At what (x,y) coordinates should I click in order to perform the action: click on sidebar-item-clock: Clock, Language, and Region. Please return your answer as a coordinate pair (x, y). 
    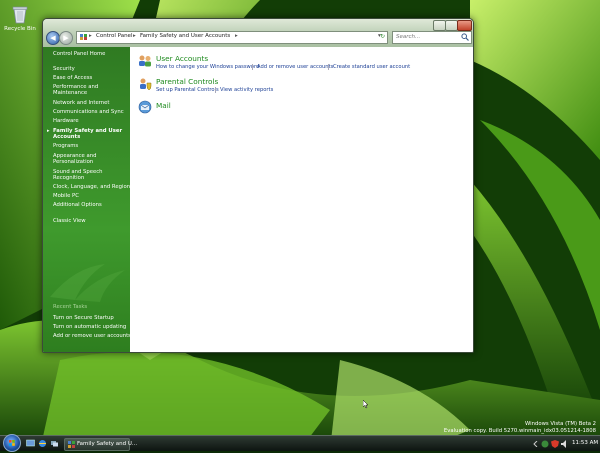
    Looking at the image, I should click on (91, 187).